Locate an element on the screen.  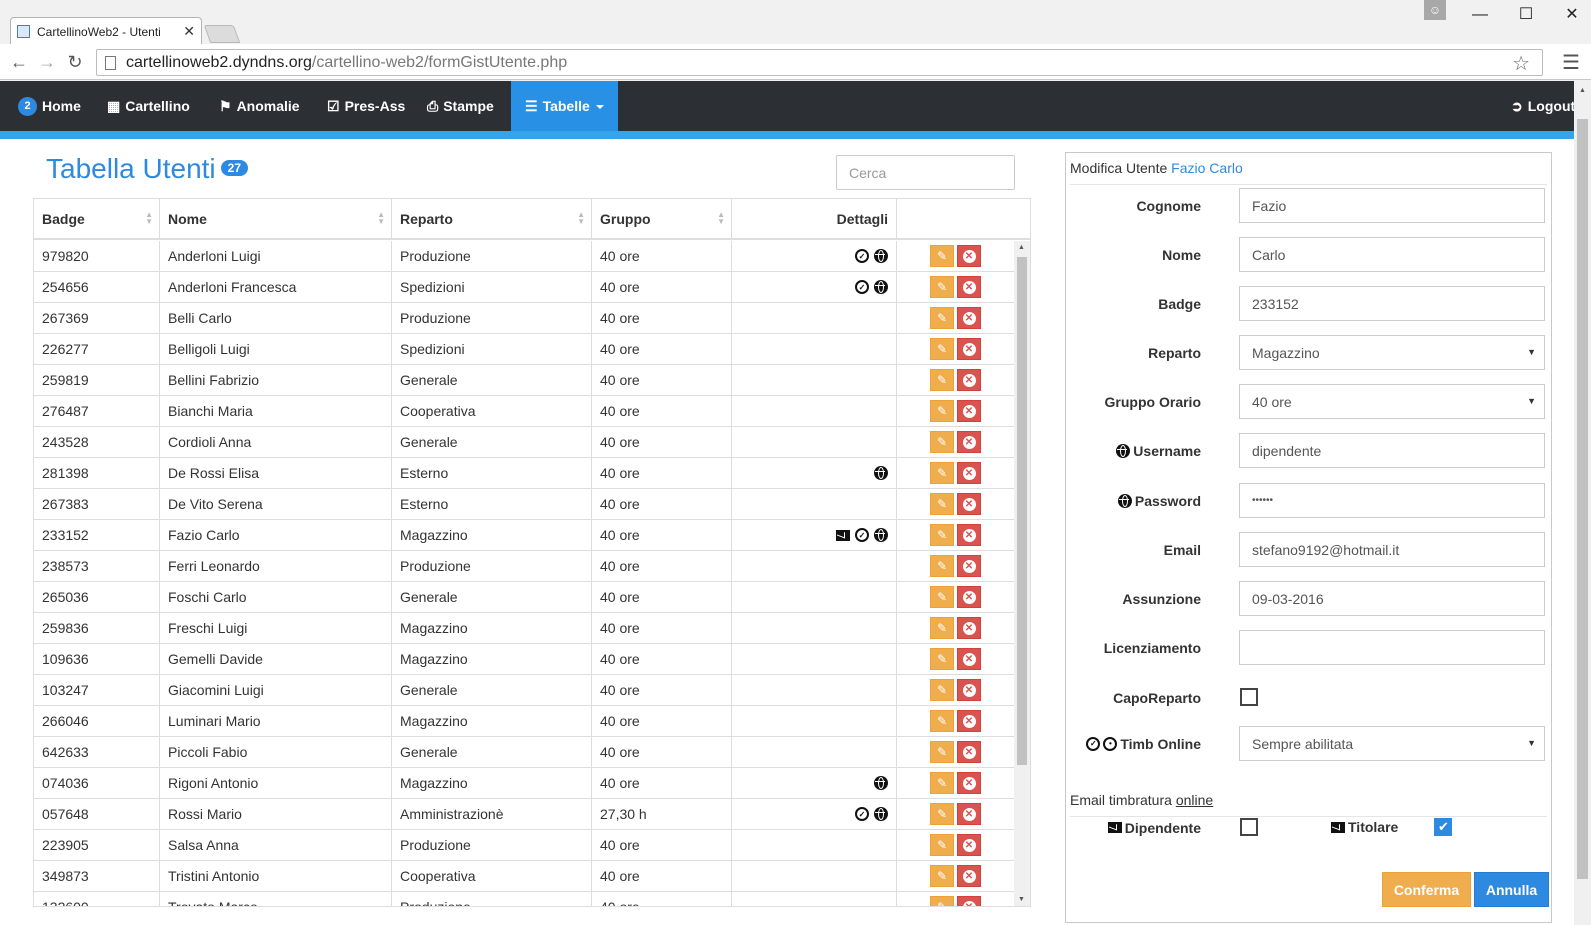
table-row: 267383 De Vito Serena Esterno 40 ore ✎ ✕ is located at coordinates (524, 504).